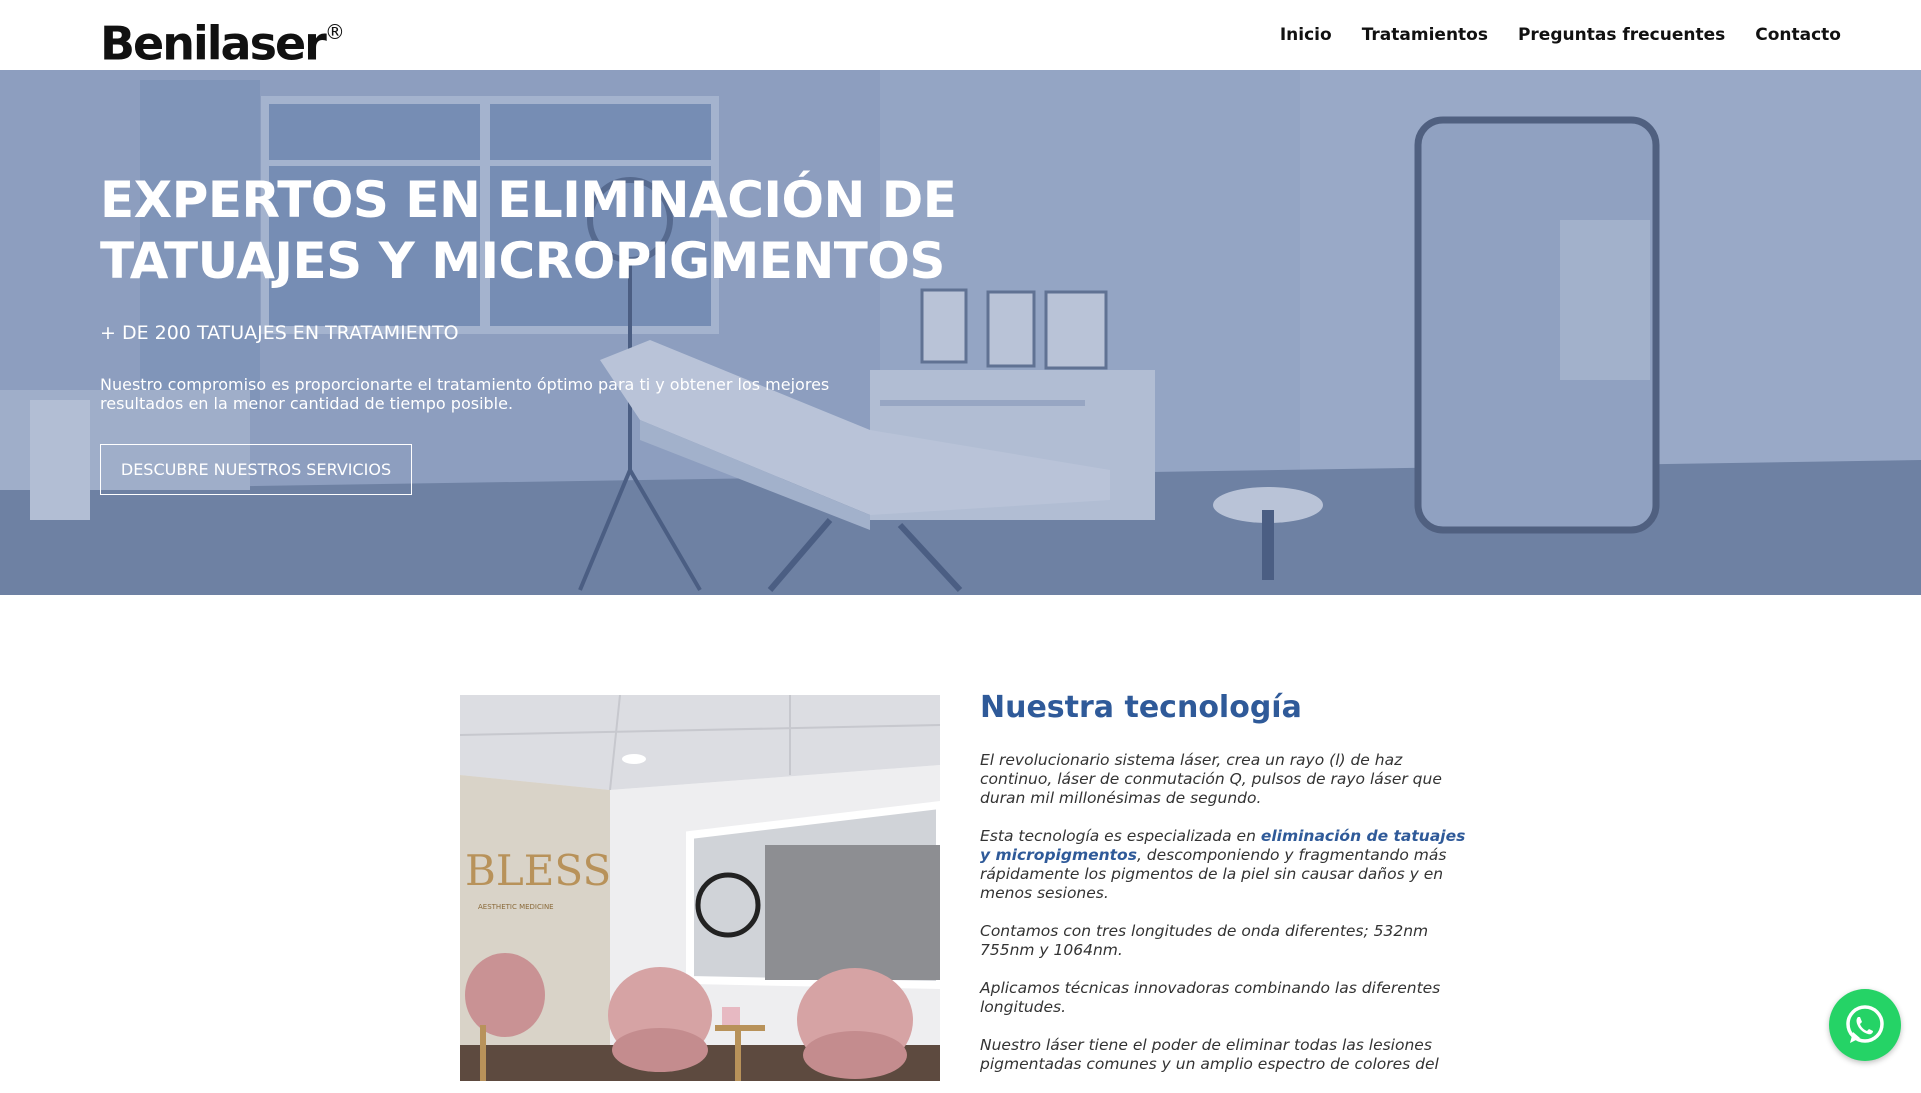 This screenshot has height=1093, width=1921. I want to click on waiting-room-illustration: BLESS AESTHETIC MEDICINE, so click(700, 888).